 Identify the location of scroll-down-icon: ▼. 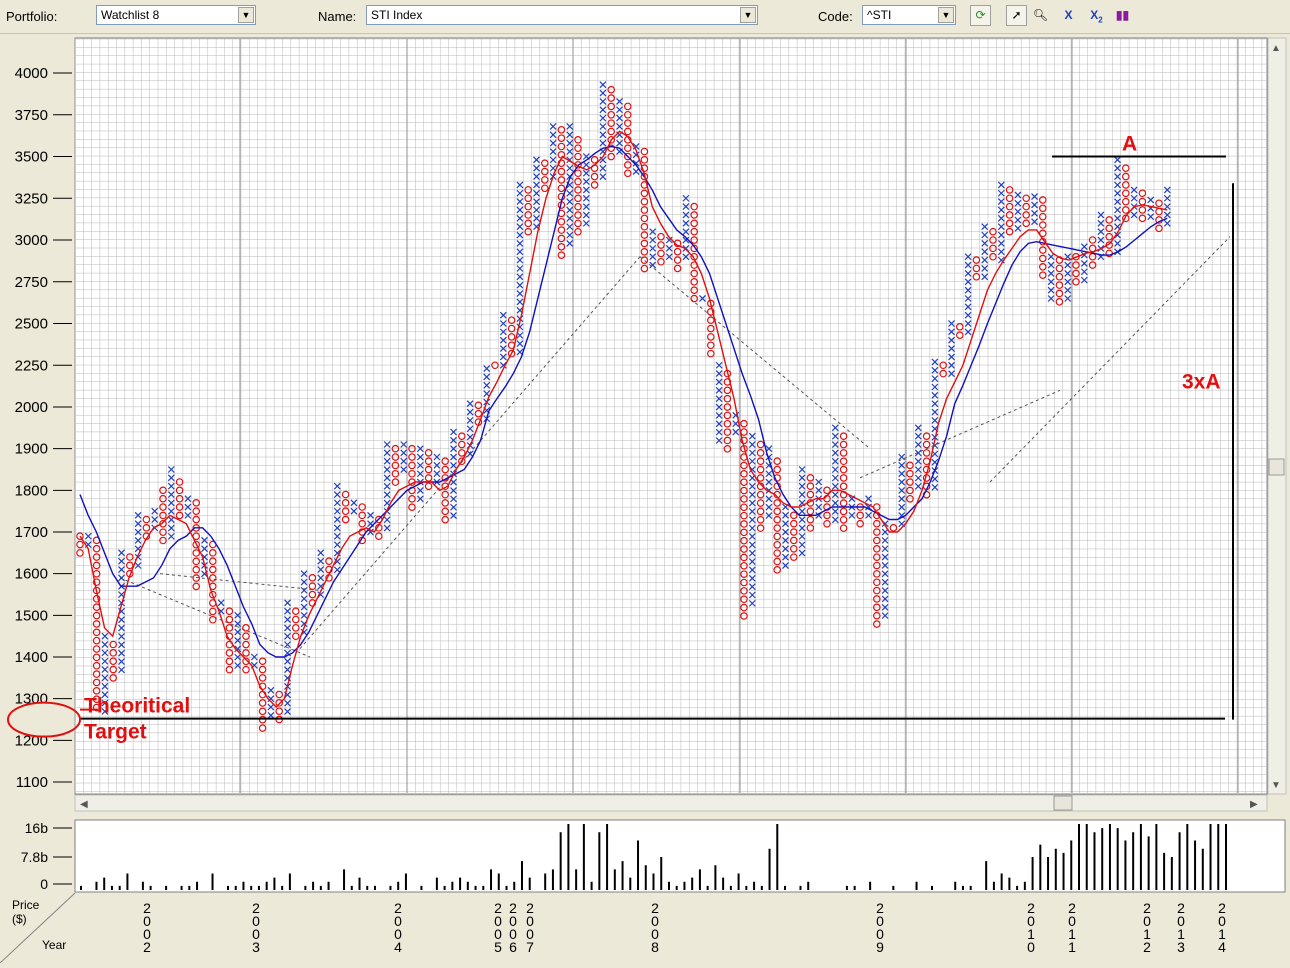
(1276, 785).